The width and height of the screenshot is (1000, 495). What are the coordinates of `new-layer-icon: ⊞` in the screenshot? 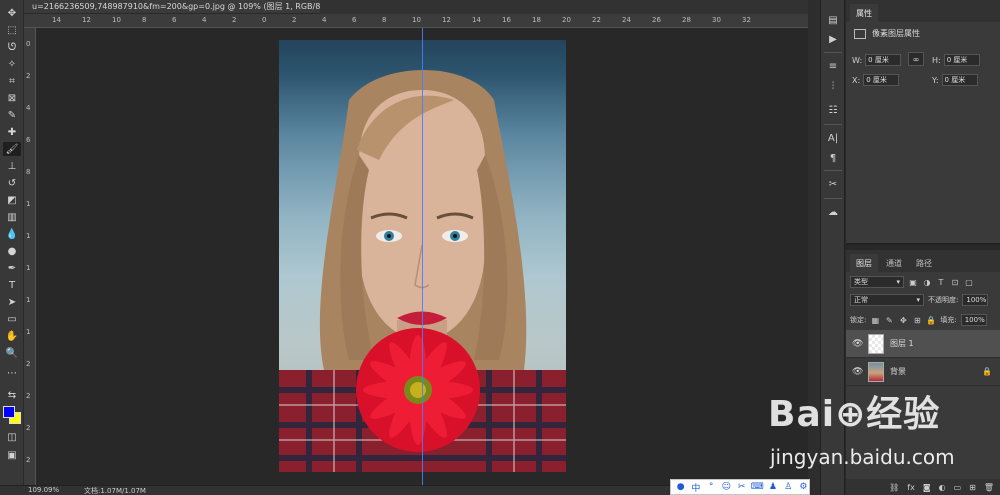 It's located at (972, 487).